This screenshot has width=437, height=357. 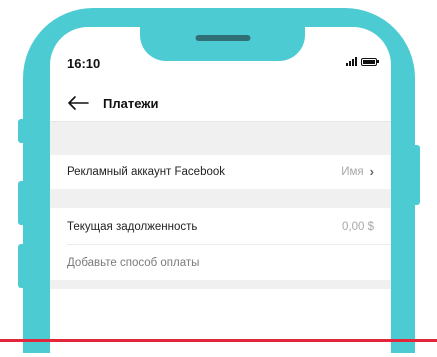 What do you see at coordinates (132, 226) in the screenshot?
I see `debt-label: Текущая задолженность` at bounding box center [132, 226].